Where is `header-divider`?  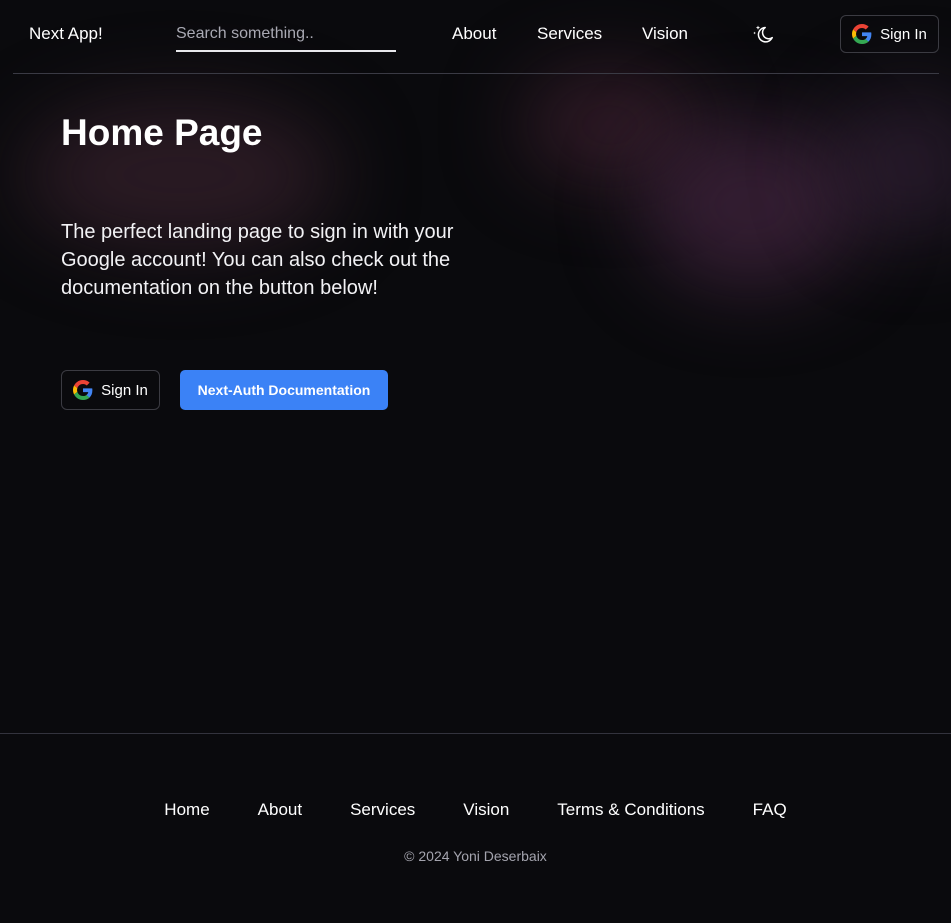 header-divider is located at coordinates (476, 73).